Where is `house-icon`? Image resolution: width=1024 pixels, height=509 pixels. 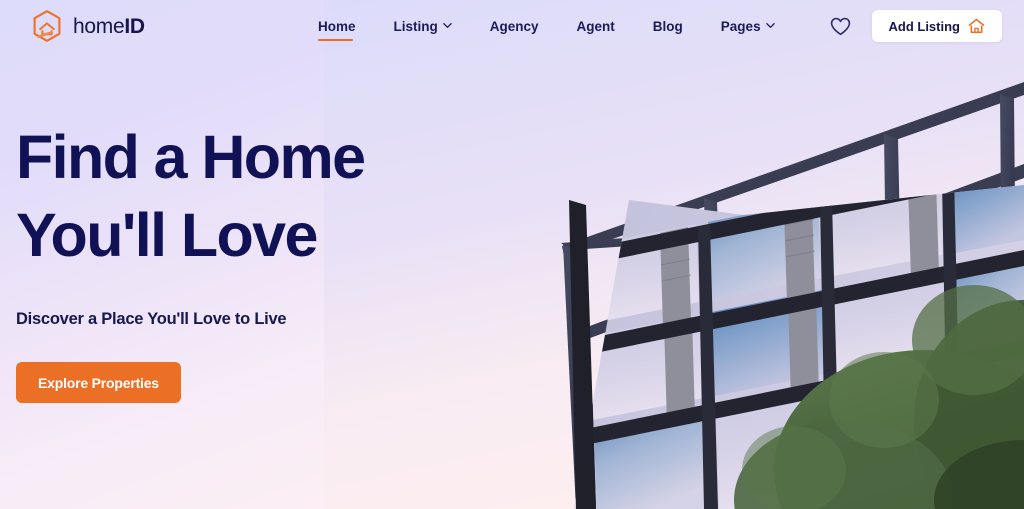 house-icon is located at coordinates (976, 26).